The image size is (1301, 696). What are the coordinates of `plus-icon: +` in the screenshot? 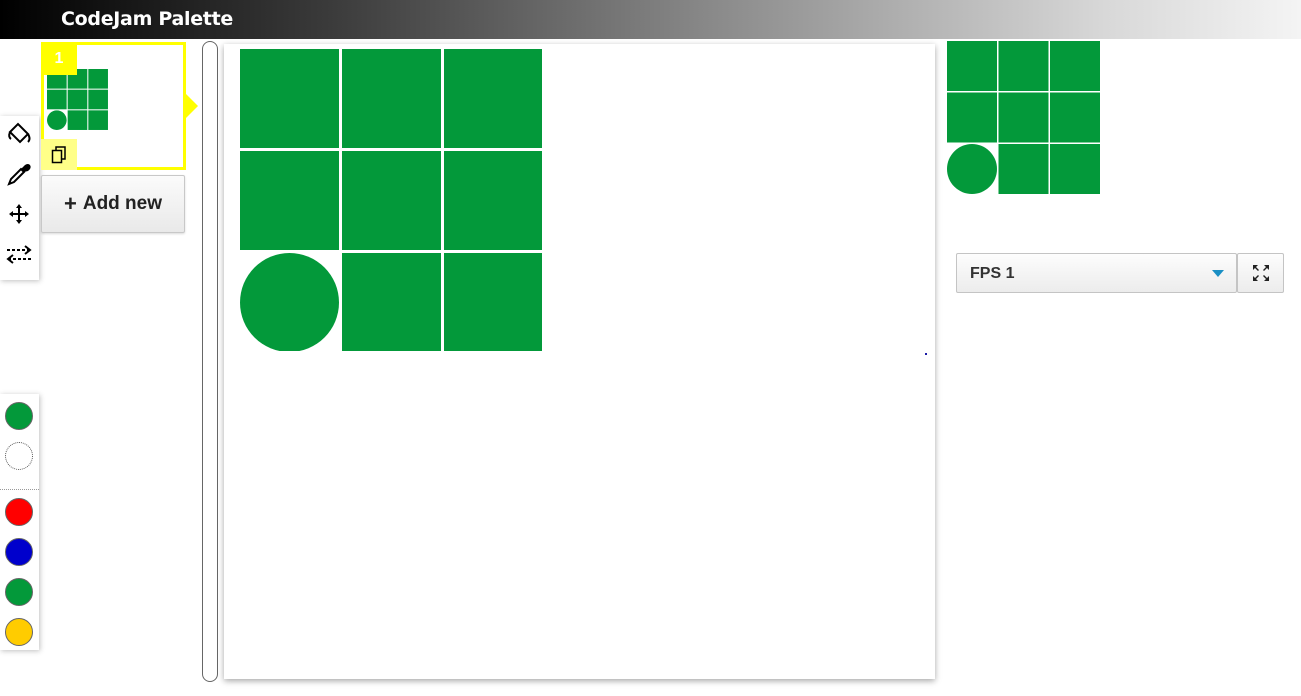 It's located at (70, 203).